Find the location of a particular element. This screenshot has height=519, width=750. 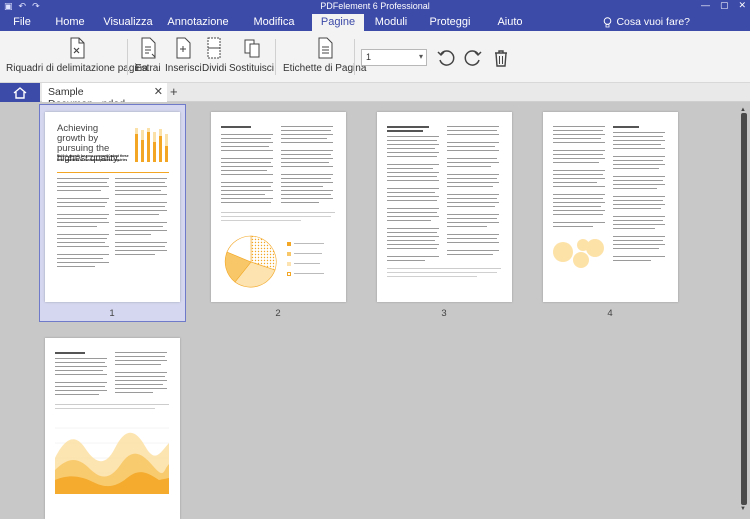

title-bar: ▣ ↶ ↷ PDFelement 6 Professional — ▢ ✕ is located at coordinates (375, 7).